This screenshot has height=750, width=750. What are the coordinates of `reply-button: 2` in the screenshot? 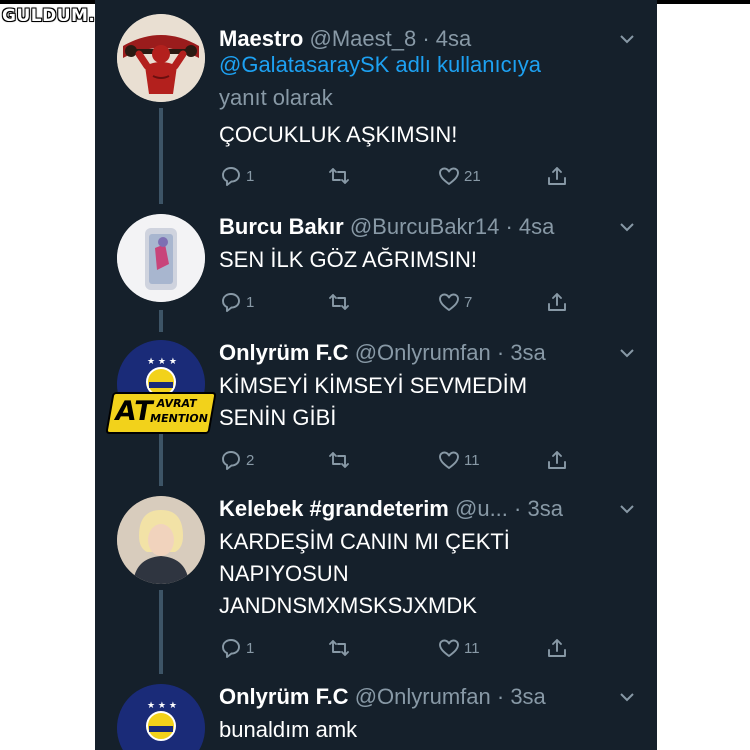 It's located at (236, 460).